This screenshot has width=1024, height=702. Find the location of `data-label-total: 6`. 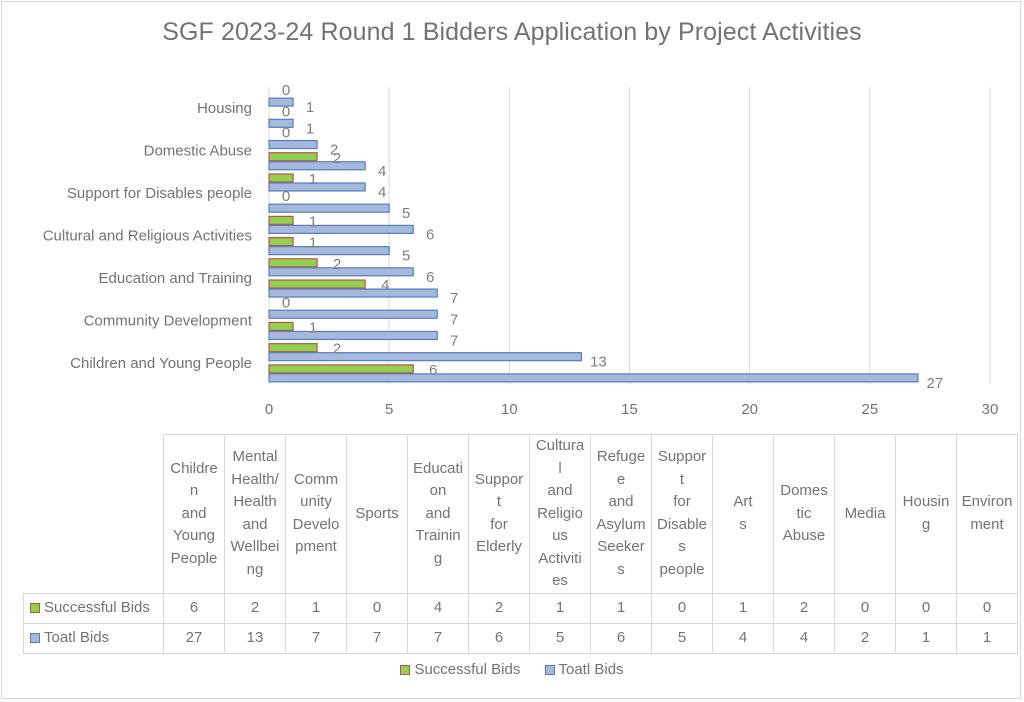

data-label-total: 6 is located at coordinates (430, 234).